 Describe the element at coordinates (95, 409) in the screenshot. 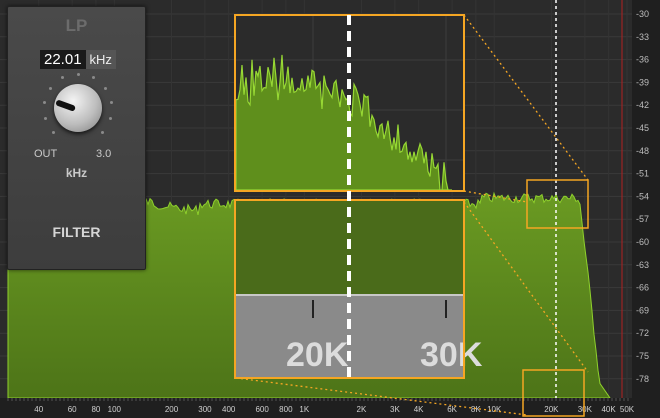

I see `freq-tick-label: 80` at that location.